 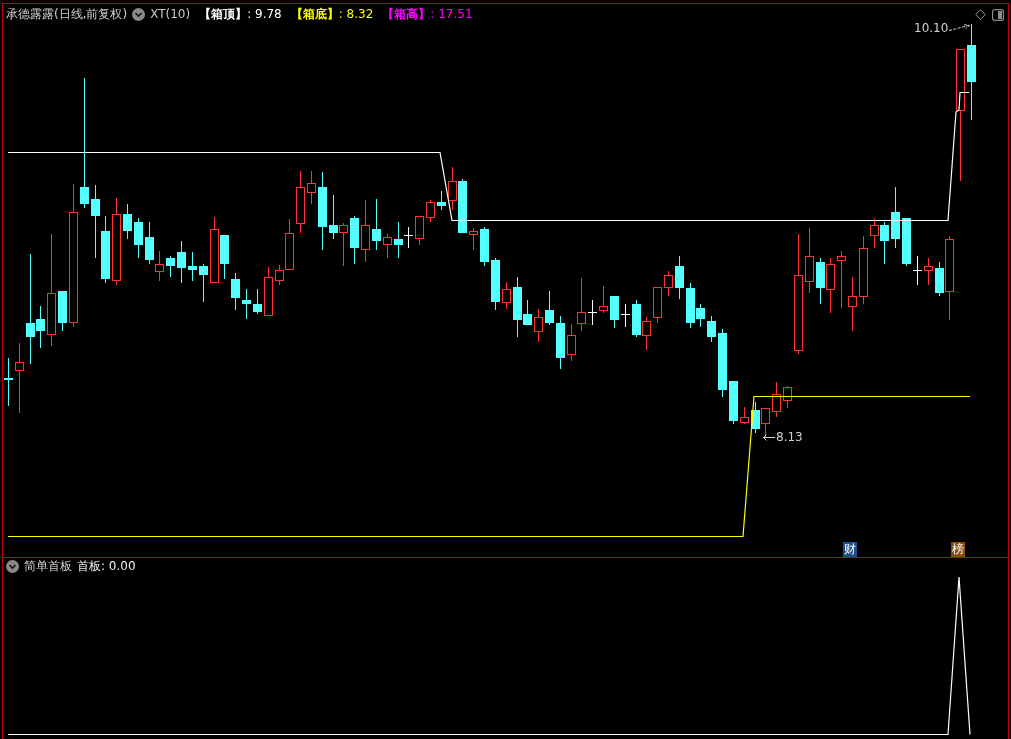 What do you see at coordinates (998, 15) in the screenshot?
I see `split-panel-icon` at bounding box center [998, 15].